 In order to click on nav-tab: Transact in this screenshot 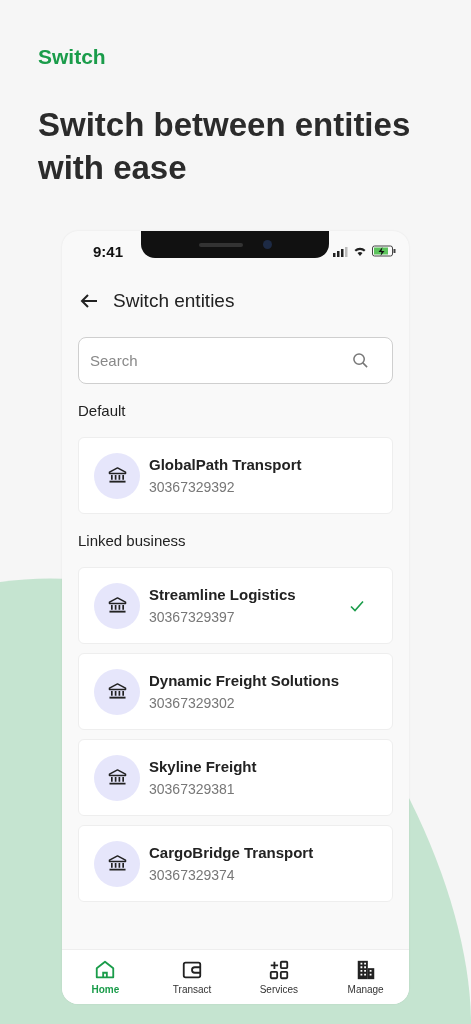, I will do `click(192, 977)`.